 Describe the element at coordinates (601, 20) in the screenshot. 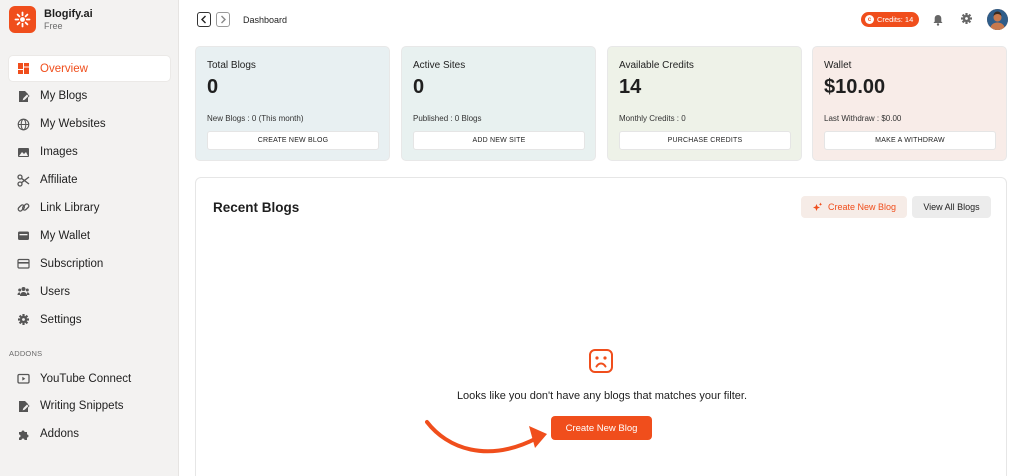

I see `topbar: Dashboard c Credits: 14` at that location.